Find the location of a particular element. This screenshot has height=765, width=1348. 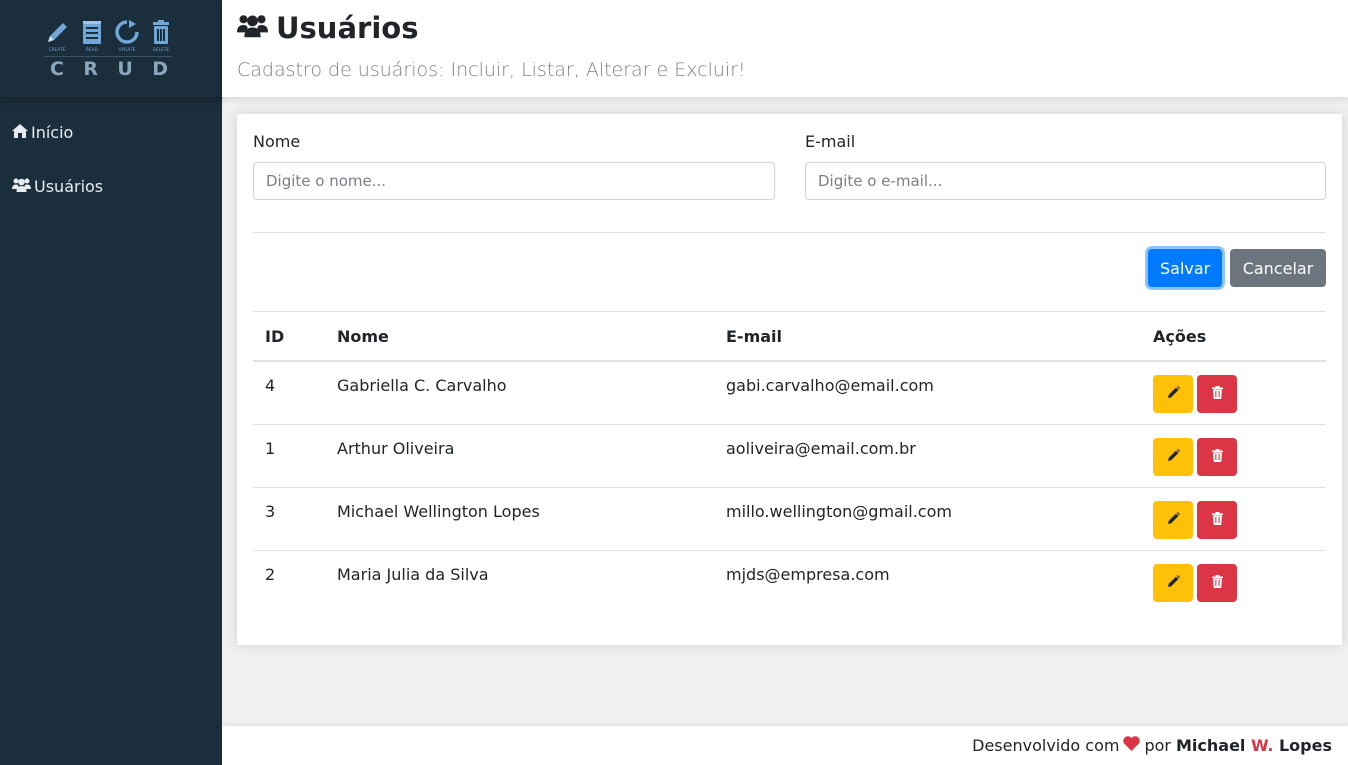

column-header-id: ID is located at coordinates (289, 337).